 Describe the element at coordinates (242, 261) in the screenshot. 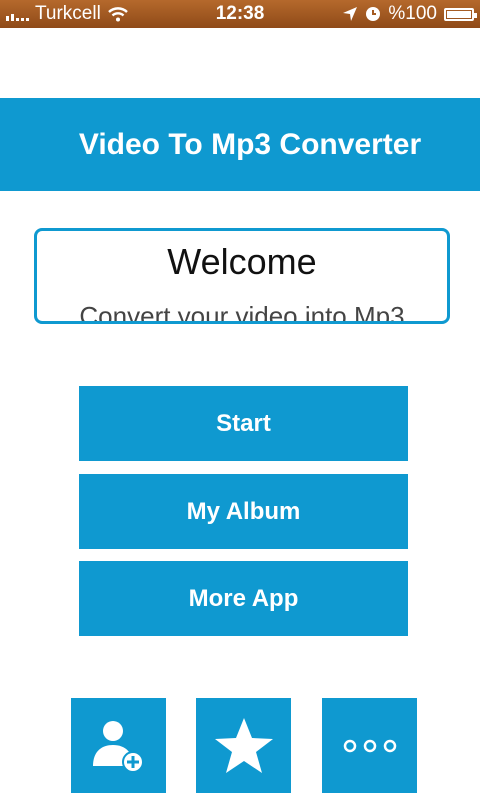

I see `welcome-title: Welcome` at that location.